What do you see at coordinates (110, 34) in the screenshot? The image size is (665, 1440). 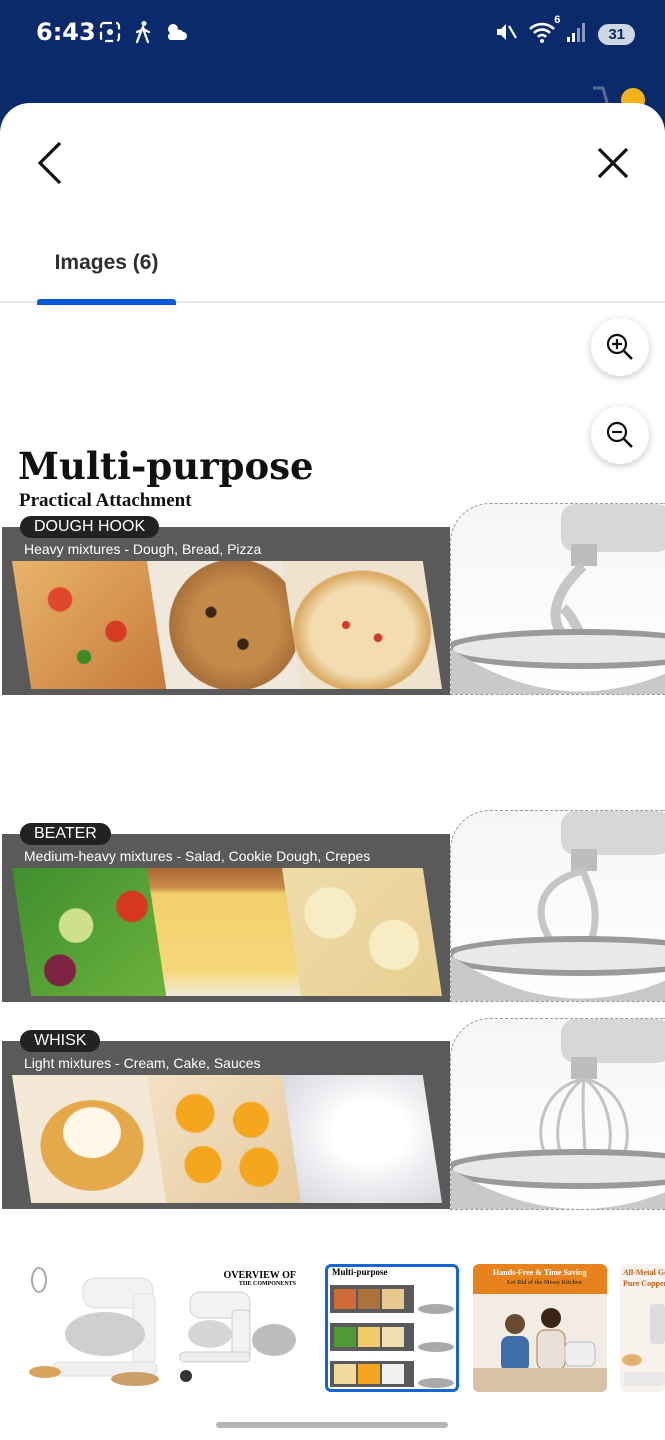 I see `screenshot-icon` at bounding box center [110, 34].